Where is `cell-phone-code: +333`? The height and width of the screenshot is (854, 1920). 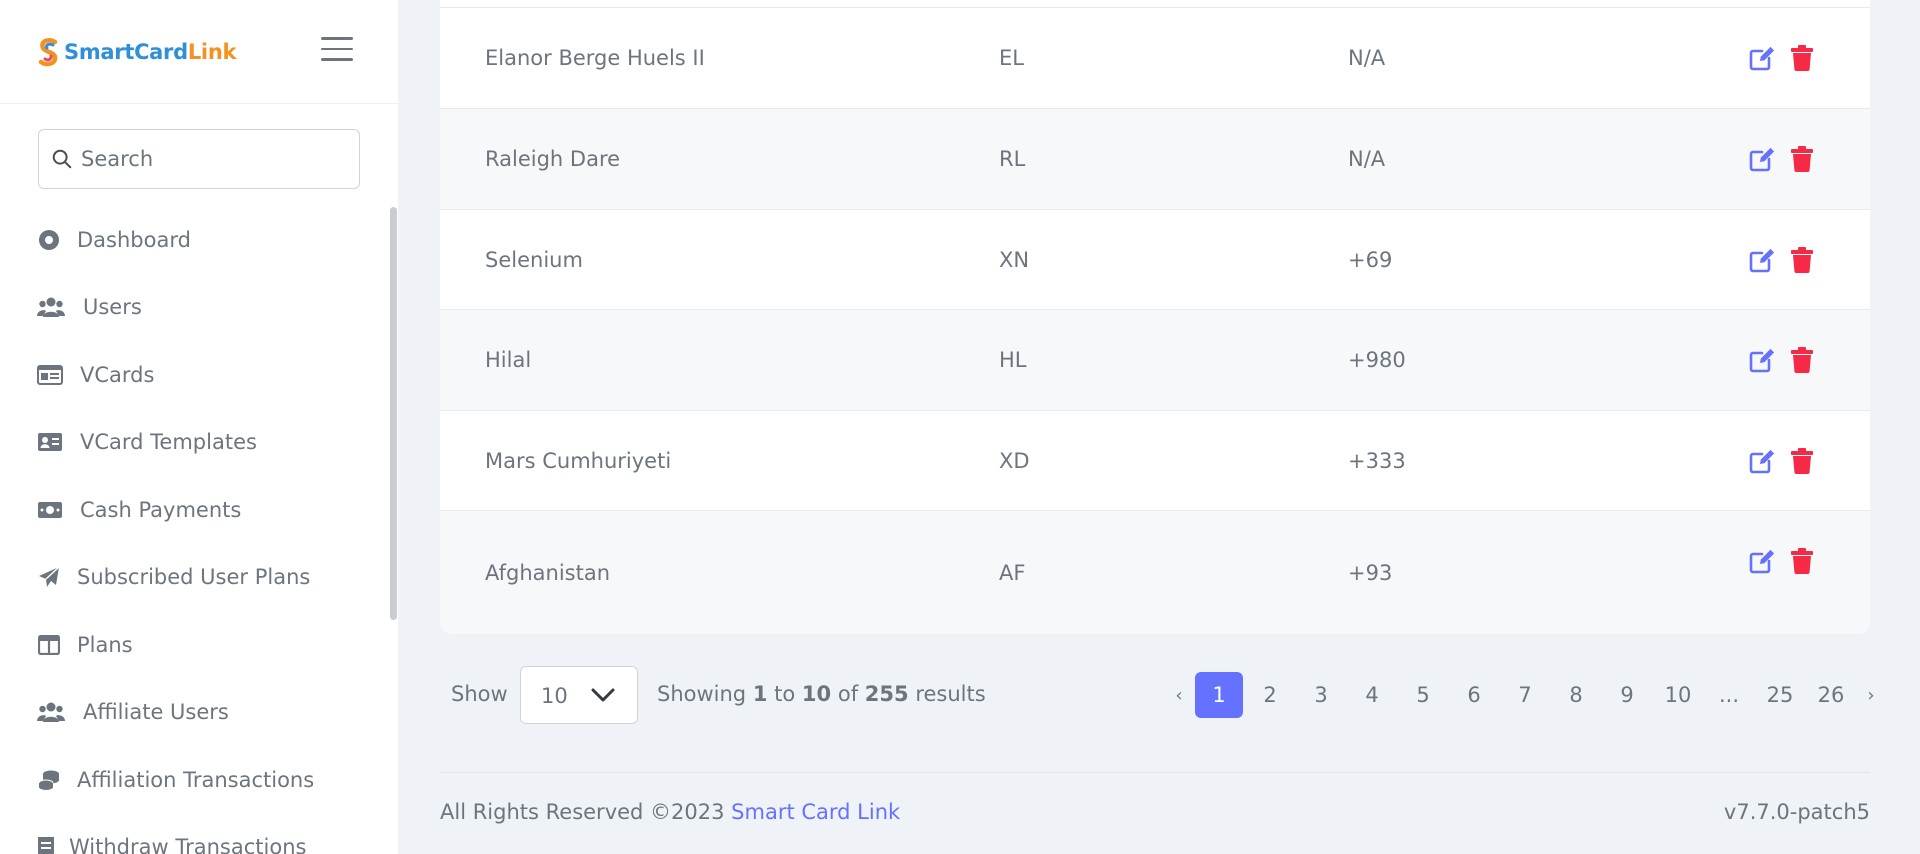 cell-phone-code: +333 is located at coordinates (1377, 460).